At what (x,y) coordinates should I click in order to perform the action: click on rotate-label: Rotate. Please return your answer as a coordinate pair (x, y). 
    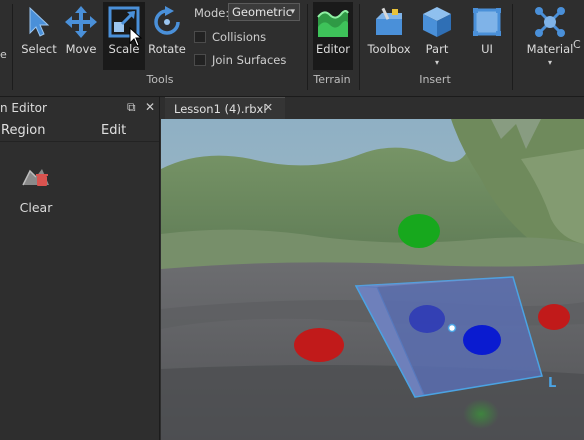
    Looking at the image, I should click on (167, 49).